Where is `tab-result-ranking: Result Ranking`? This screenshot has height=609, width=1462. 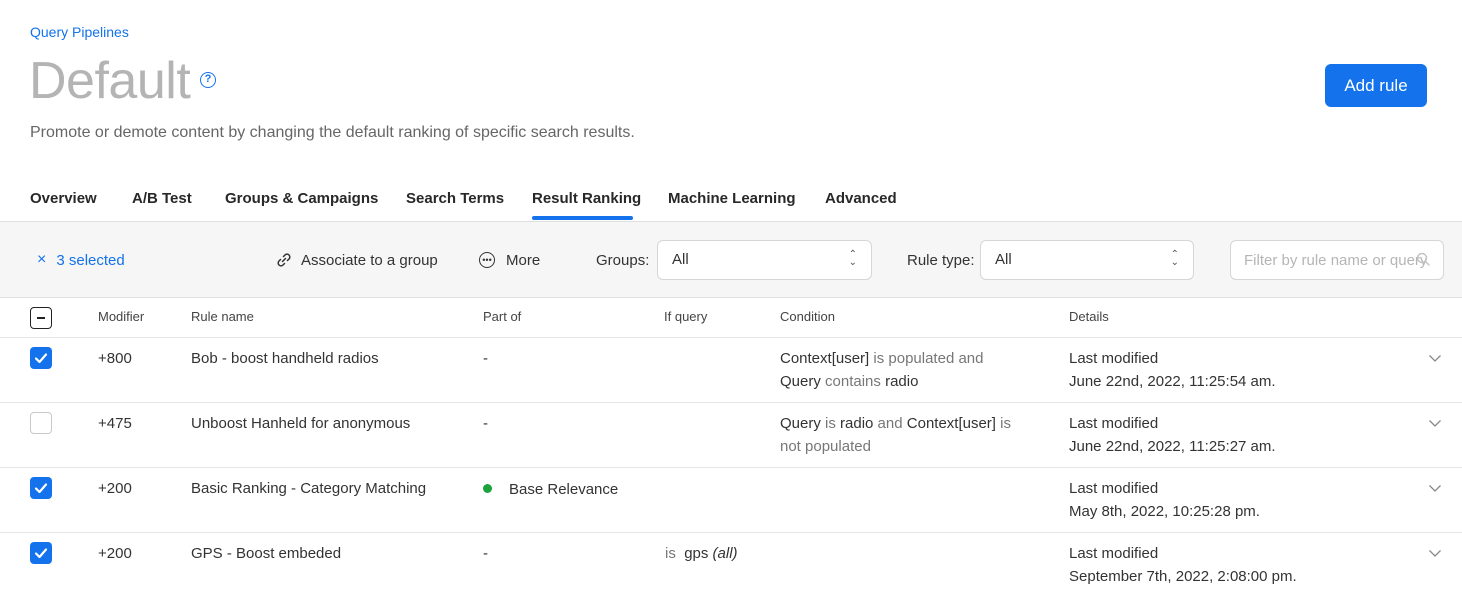 tab-result-ranking: Result Ranking is located at coordinates (586, 198).